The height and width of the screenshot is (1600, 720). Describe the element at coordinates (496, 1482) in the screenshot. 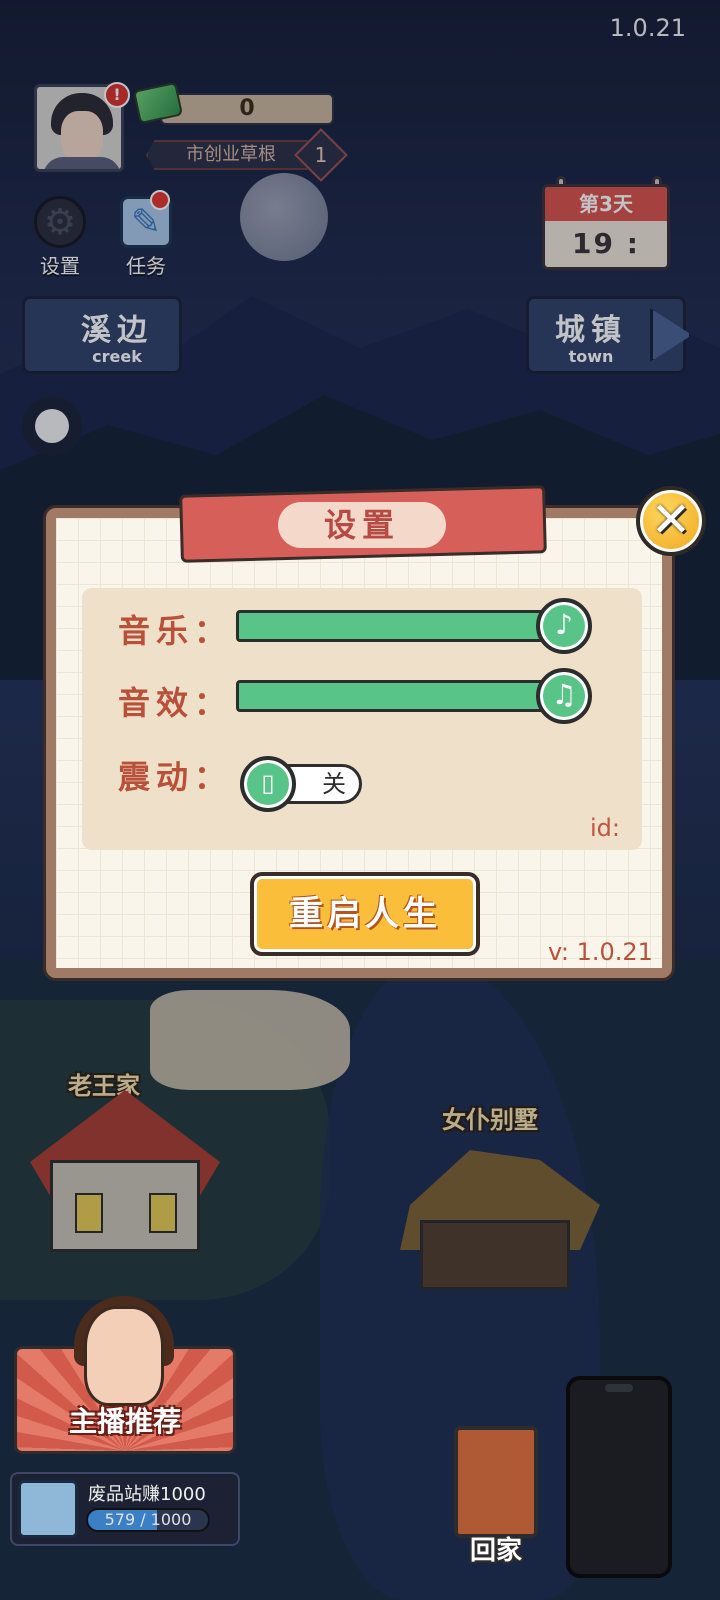

I see `door-icon` at that location.